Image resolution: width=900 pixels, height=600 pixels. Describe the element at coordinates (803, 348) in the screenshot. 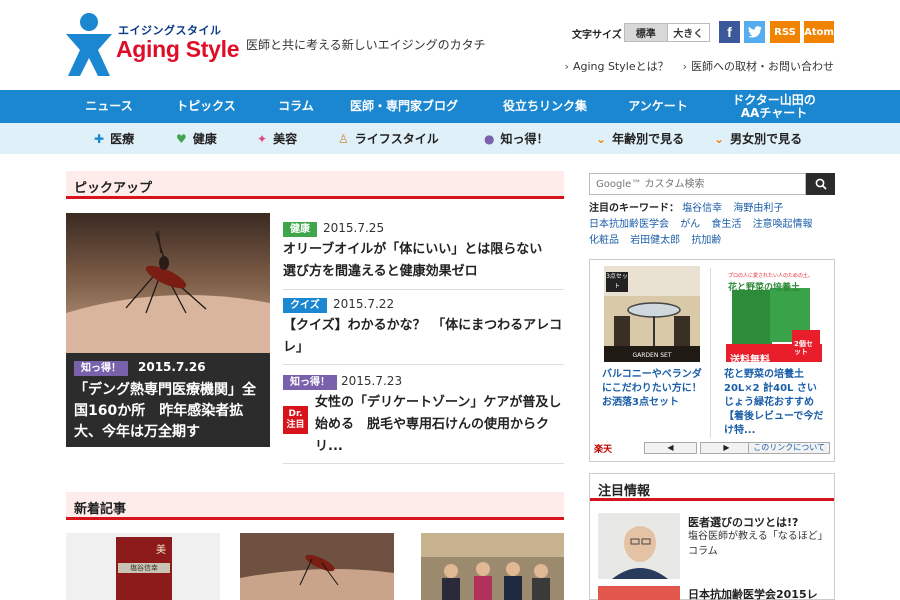

I see `two-pack-corner: 2個セット` at that location.